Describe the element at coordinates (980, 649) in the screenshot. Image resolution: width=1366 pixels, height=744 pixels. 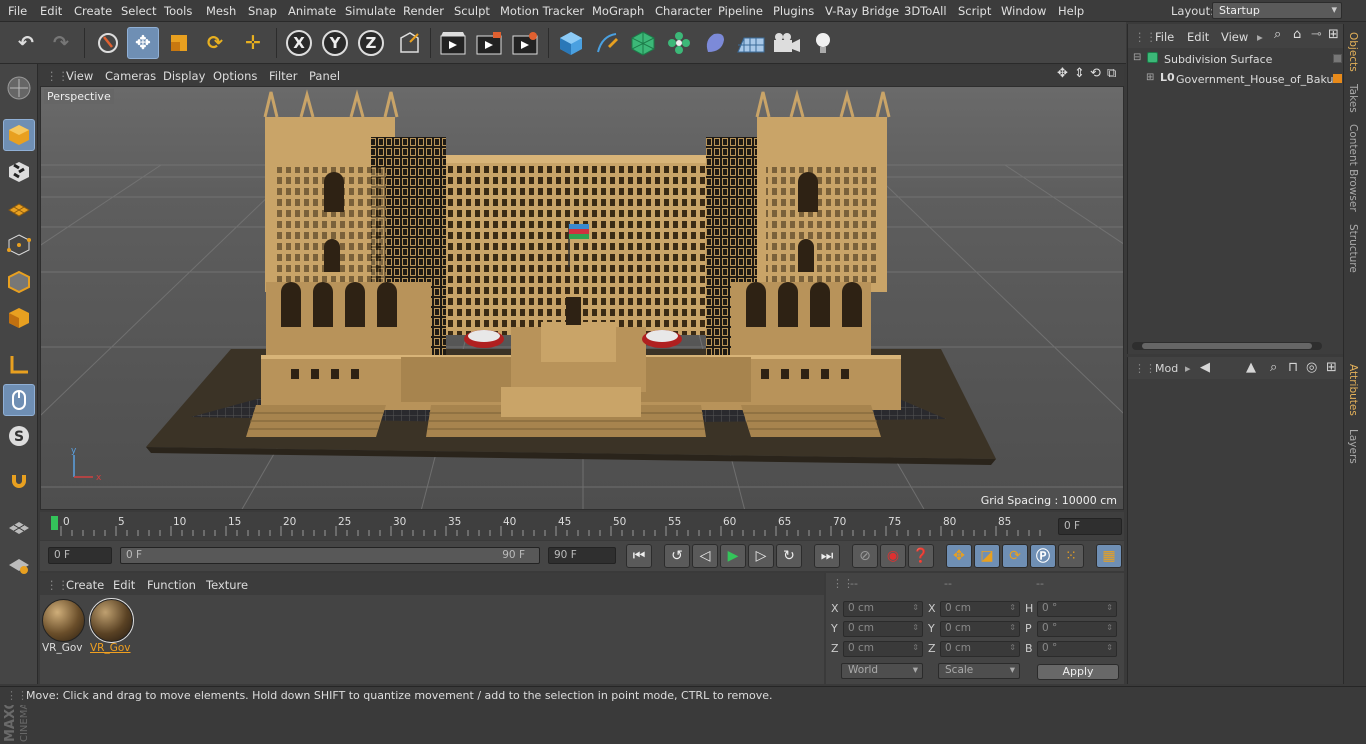
I see `size-z-field: 0 cm` at that location.